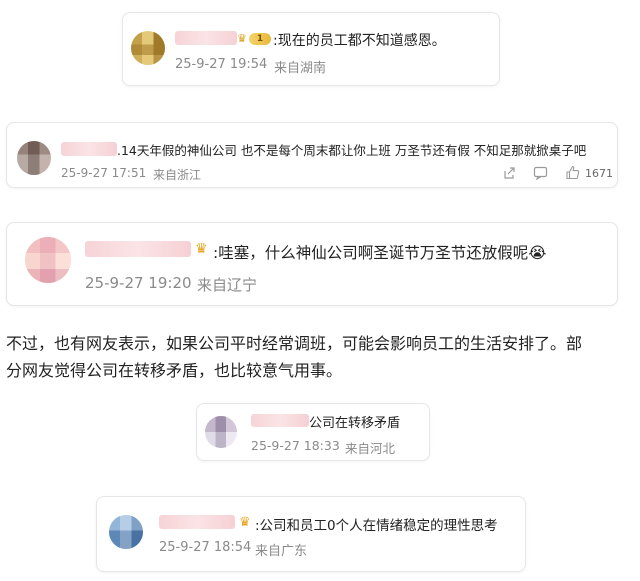 This screenshot has width=640, height=581. What do you see at coordinates (540, 173) in the screenshot?
I see `comment-icon` at bounding box center [540, 173].